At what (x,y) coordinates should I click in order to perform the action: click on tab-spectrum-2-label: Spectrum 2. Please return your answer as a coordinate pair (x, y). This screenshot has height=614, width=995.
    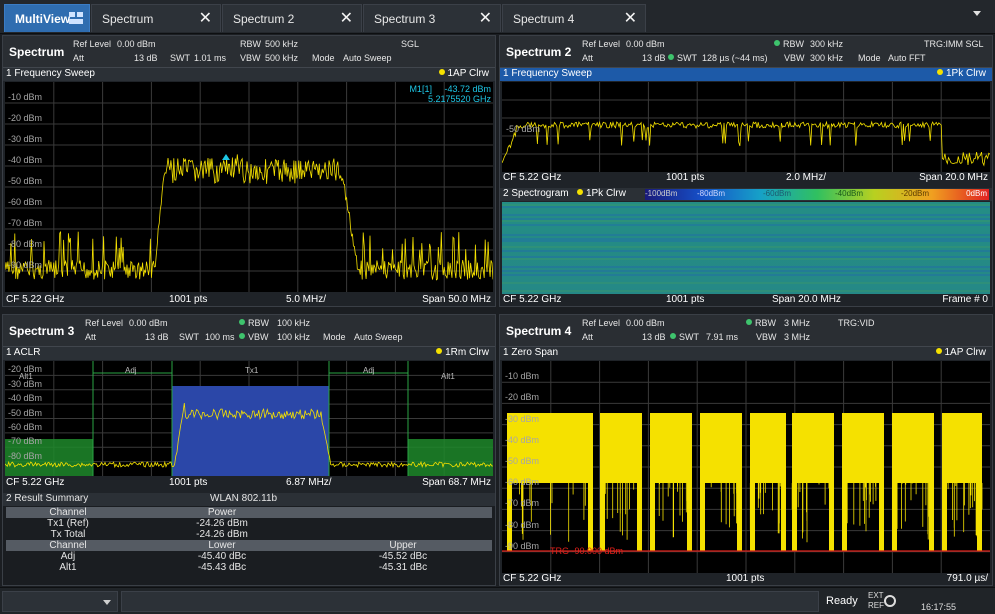
    Looking at the image, I should click on (264, 19).